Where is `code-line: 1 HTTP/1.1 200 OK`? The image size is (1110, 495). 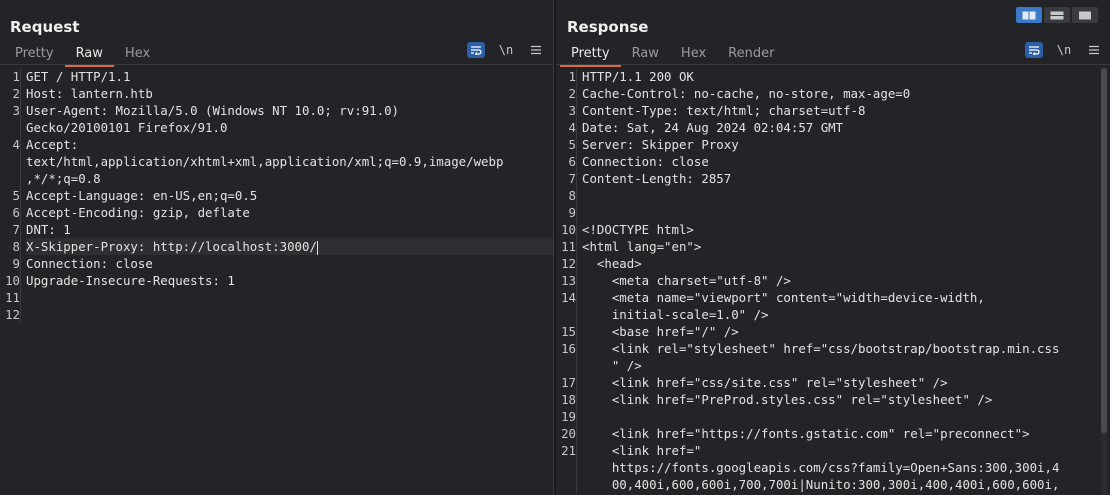
code-line: 1 HTTP/1.1 200 OK is located at coordinates (833, 76).